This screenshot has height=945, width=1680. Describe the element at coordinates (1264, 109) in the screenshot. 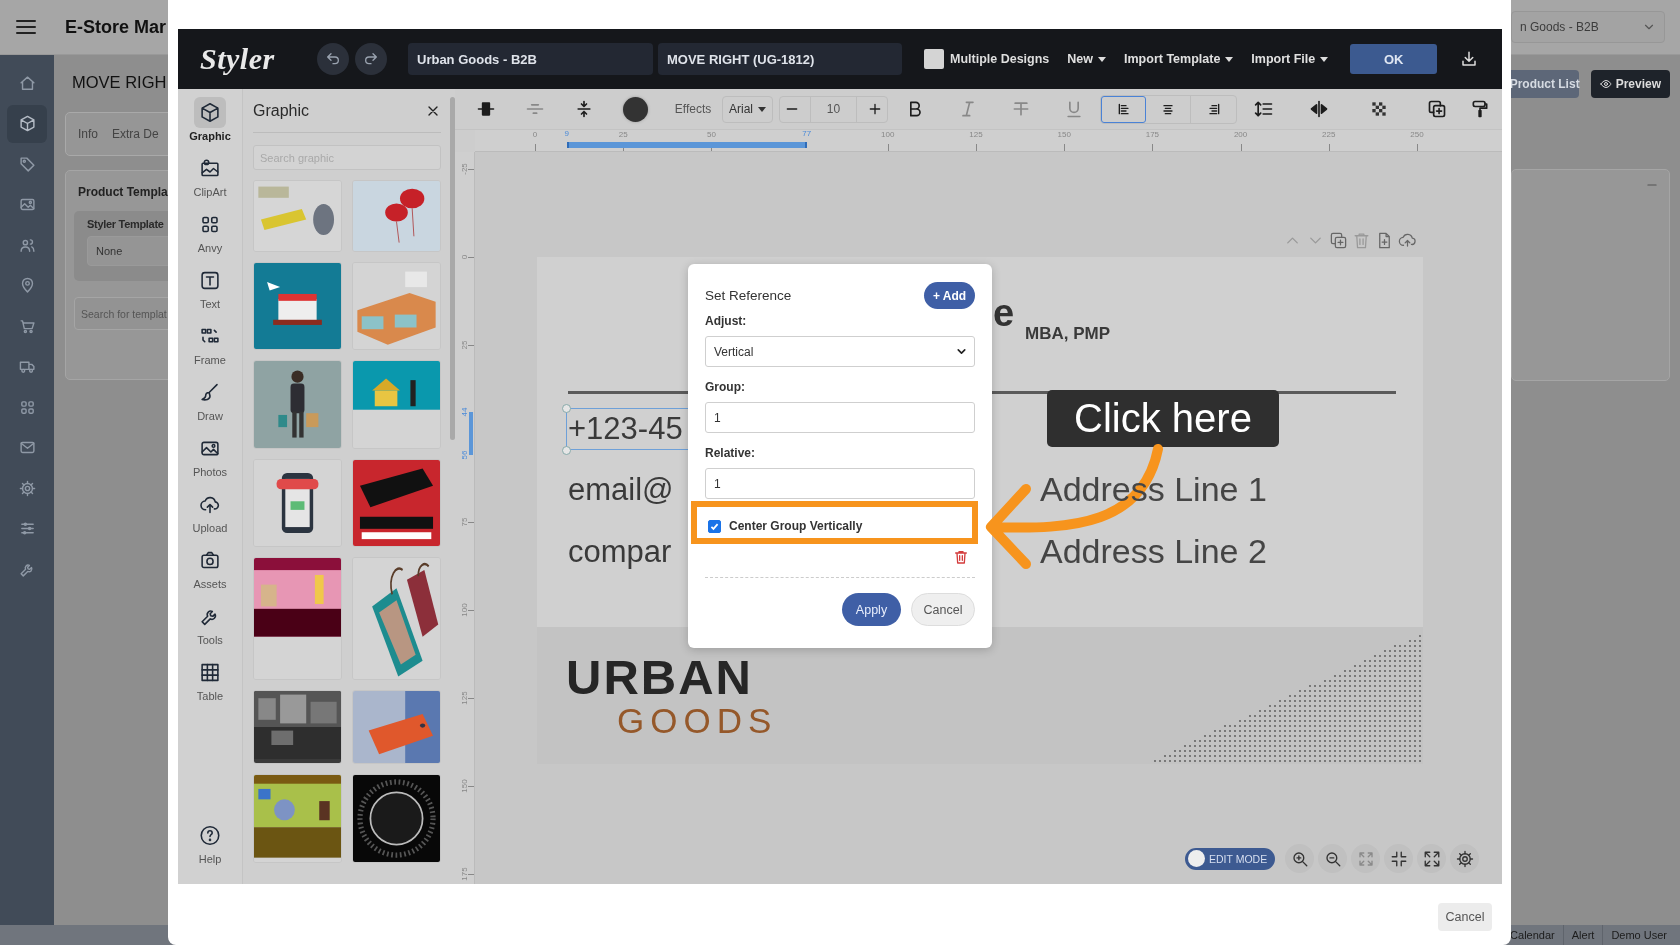

I see `line-spacing-icon` at that location.